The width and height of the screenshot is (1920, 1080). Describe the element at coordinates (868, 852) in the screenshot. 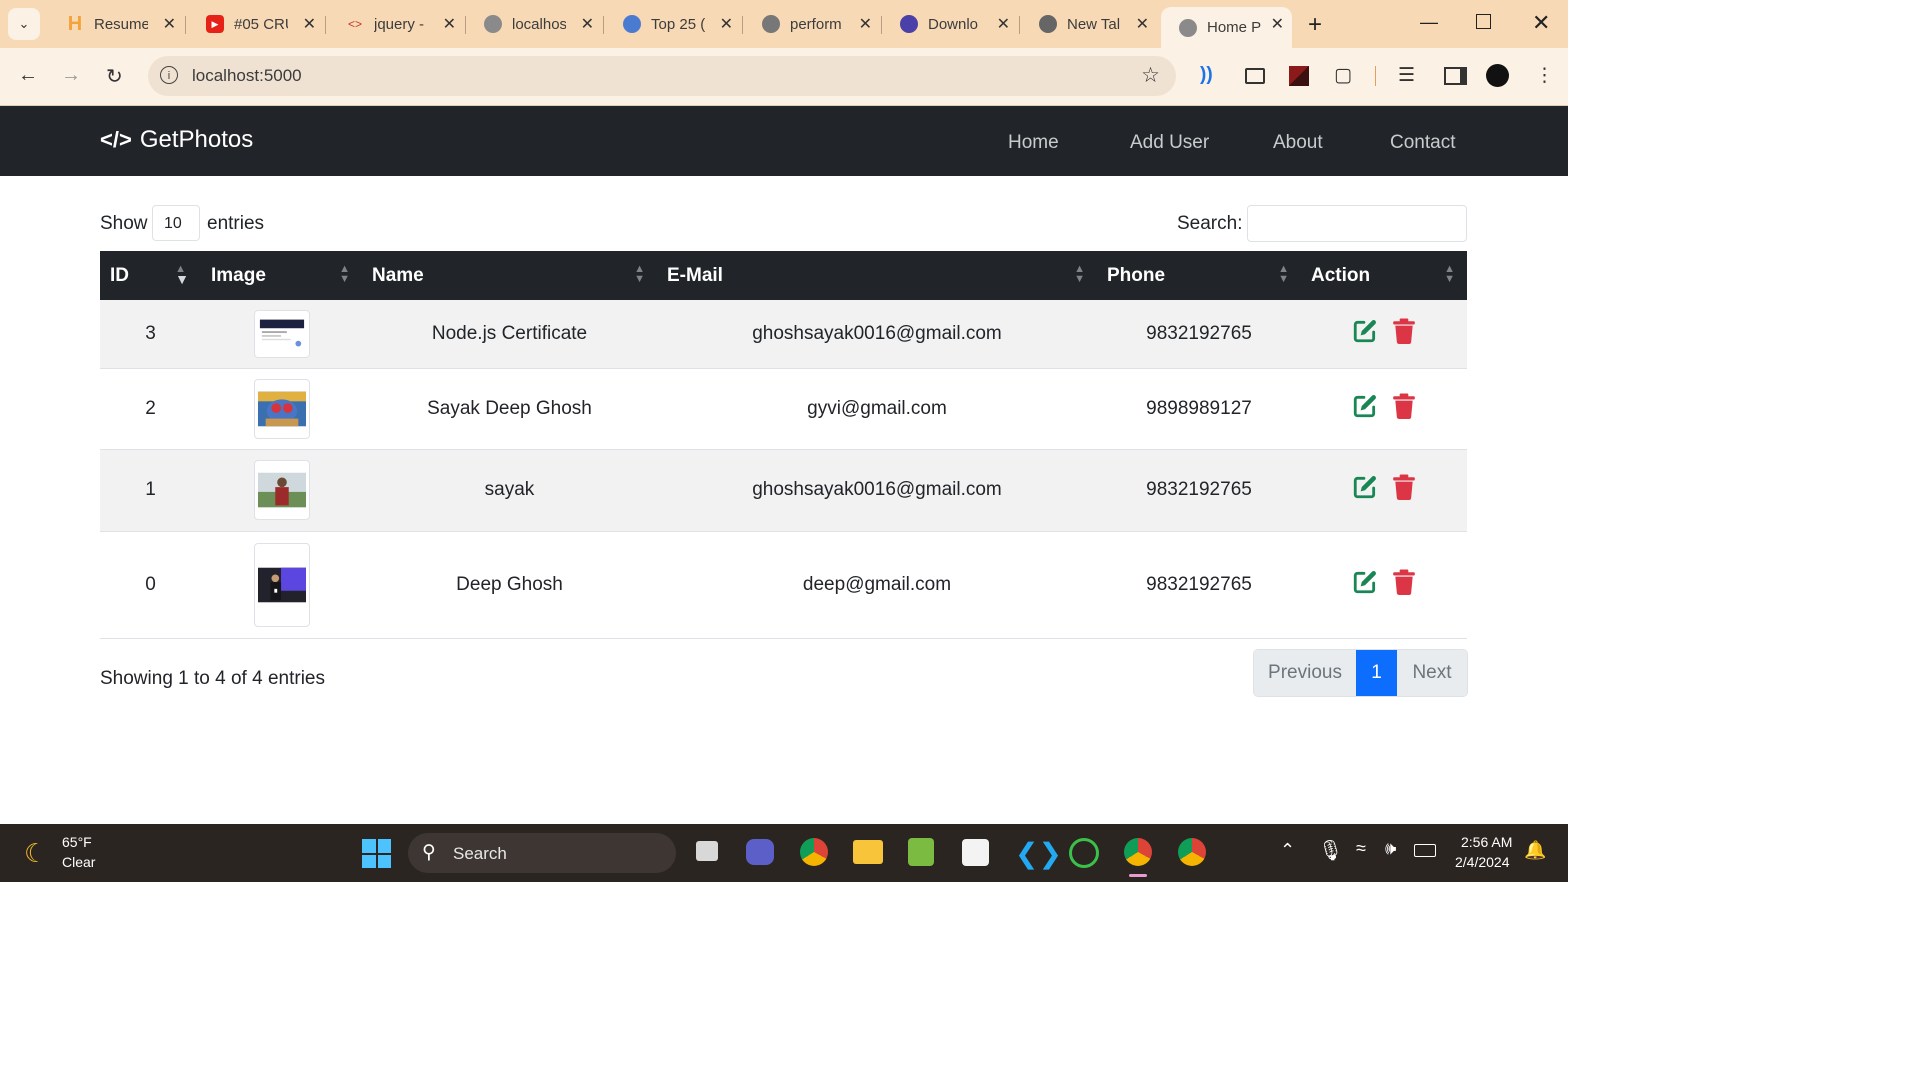

I see `file-explorer-icon` at that location.